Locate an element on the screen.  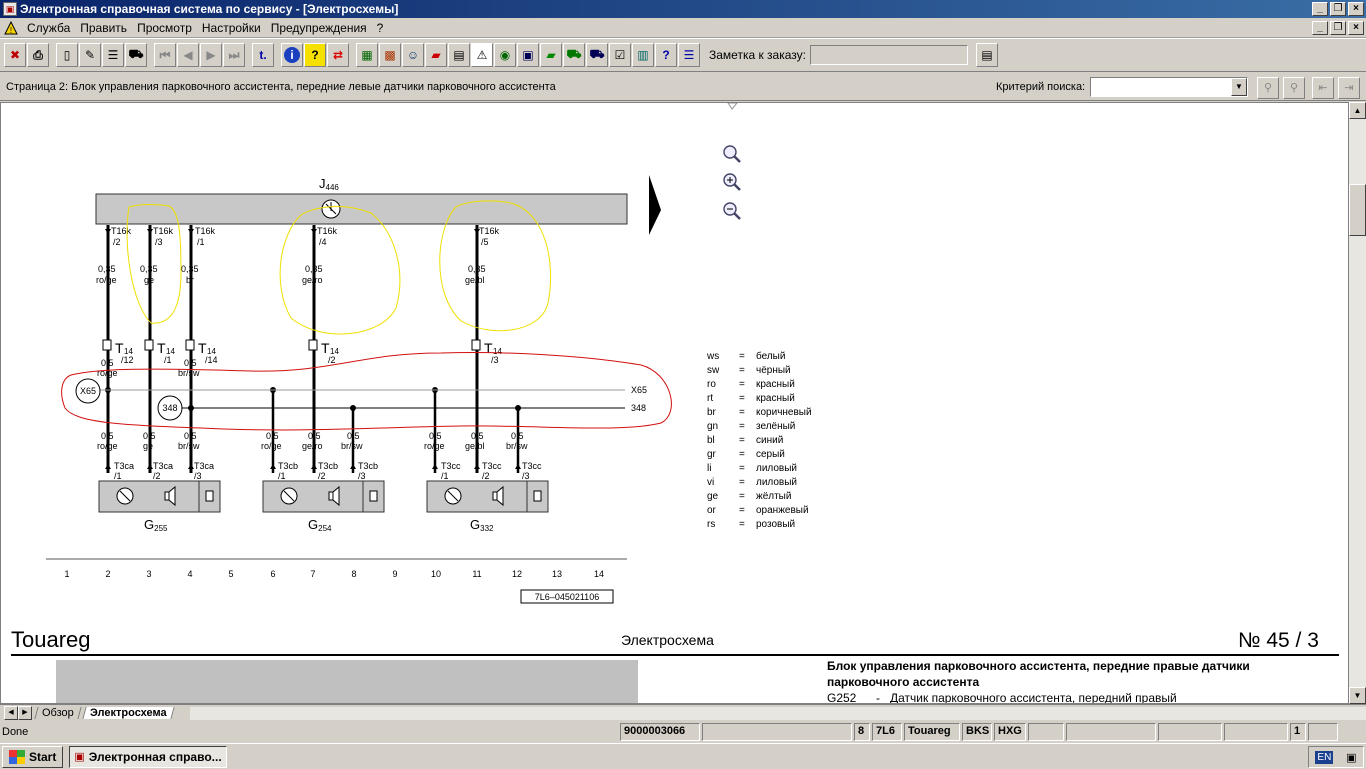
doc-restore-button: ❐ is located at coordinates (1338, 28).